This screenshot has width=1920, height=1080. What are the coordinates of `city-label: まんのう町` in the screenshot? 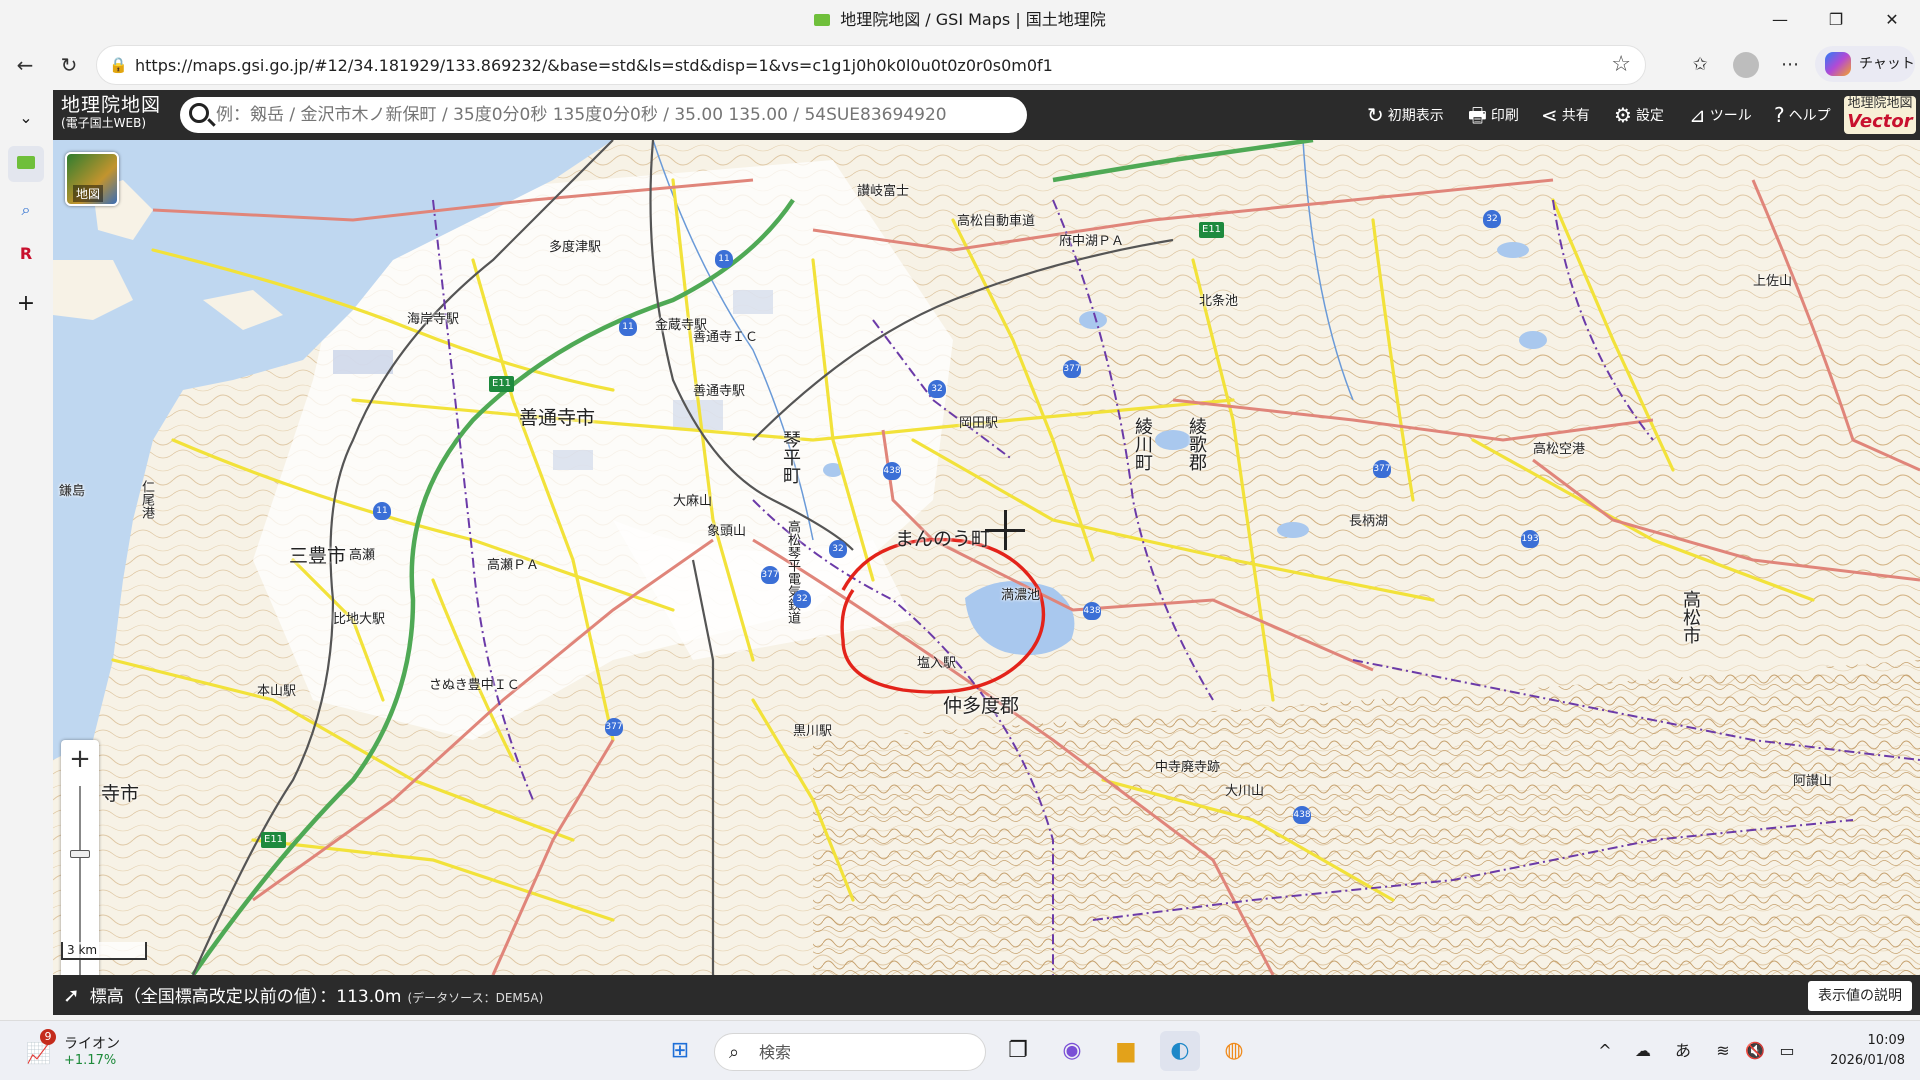 It's located at (943, 539).